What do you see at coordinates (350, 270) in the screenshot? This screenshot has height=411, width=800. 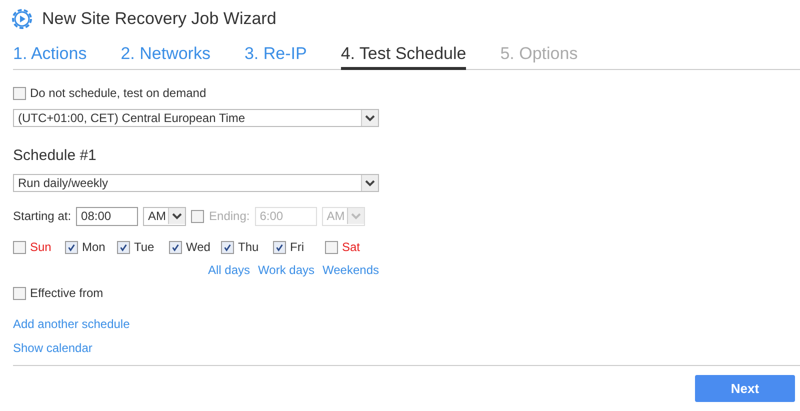 I see `link: Weekends` at bounding box center [350, 270].